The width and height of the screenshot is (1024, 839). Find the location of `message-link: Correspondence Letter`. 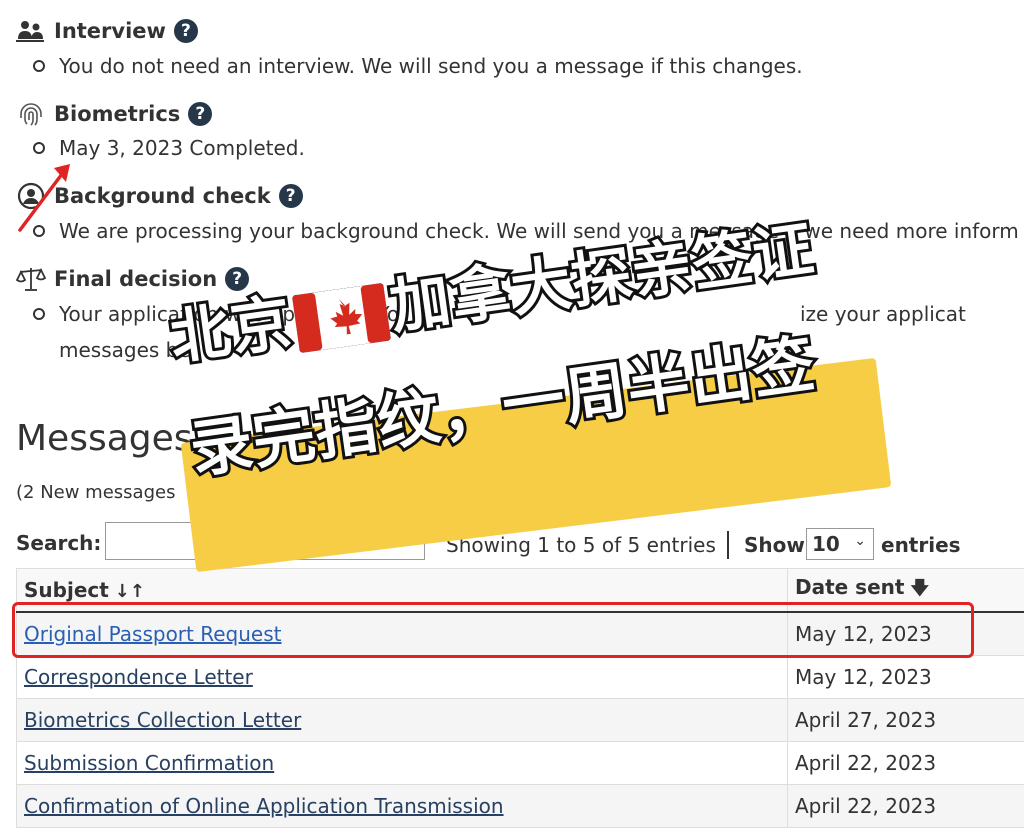

message-link: Correspondence Letter is located at coordinates (138, 677).